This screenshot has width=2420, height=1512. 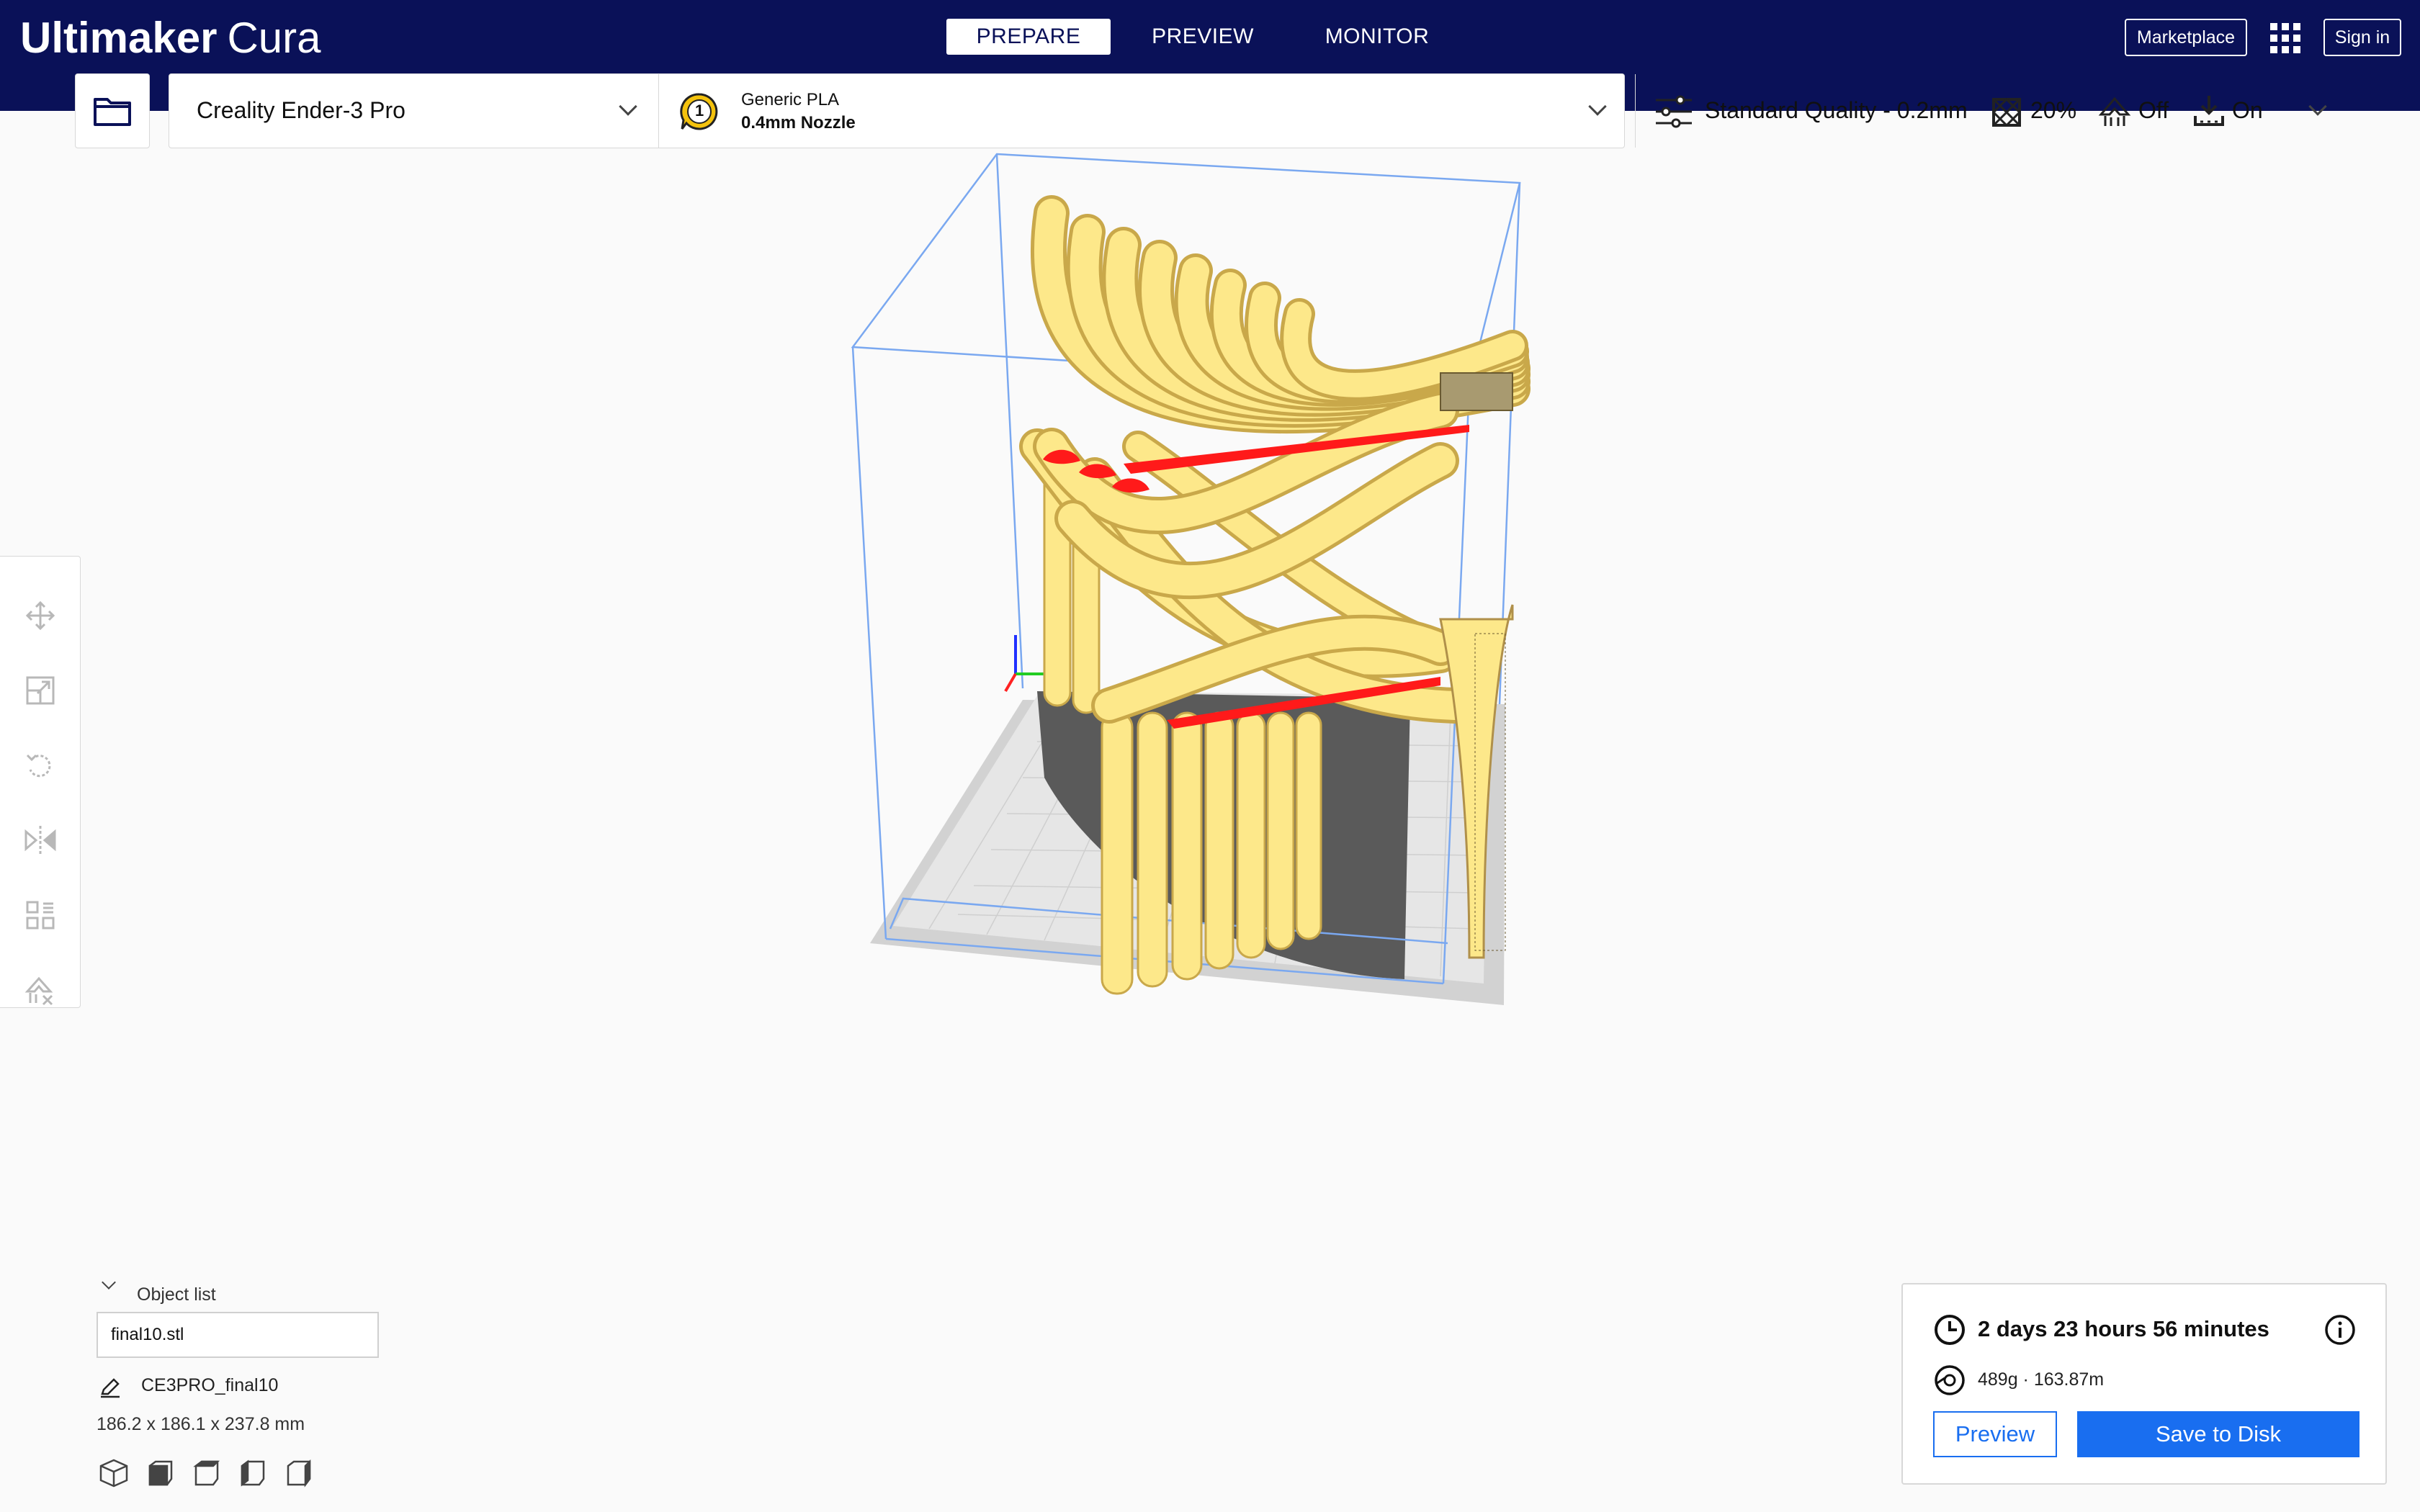 I want to click on open-file-button, so click(x=112, y=110).